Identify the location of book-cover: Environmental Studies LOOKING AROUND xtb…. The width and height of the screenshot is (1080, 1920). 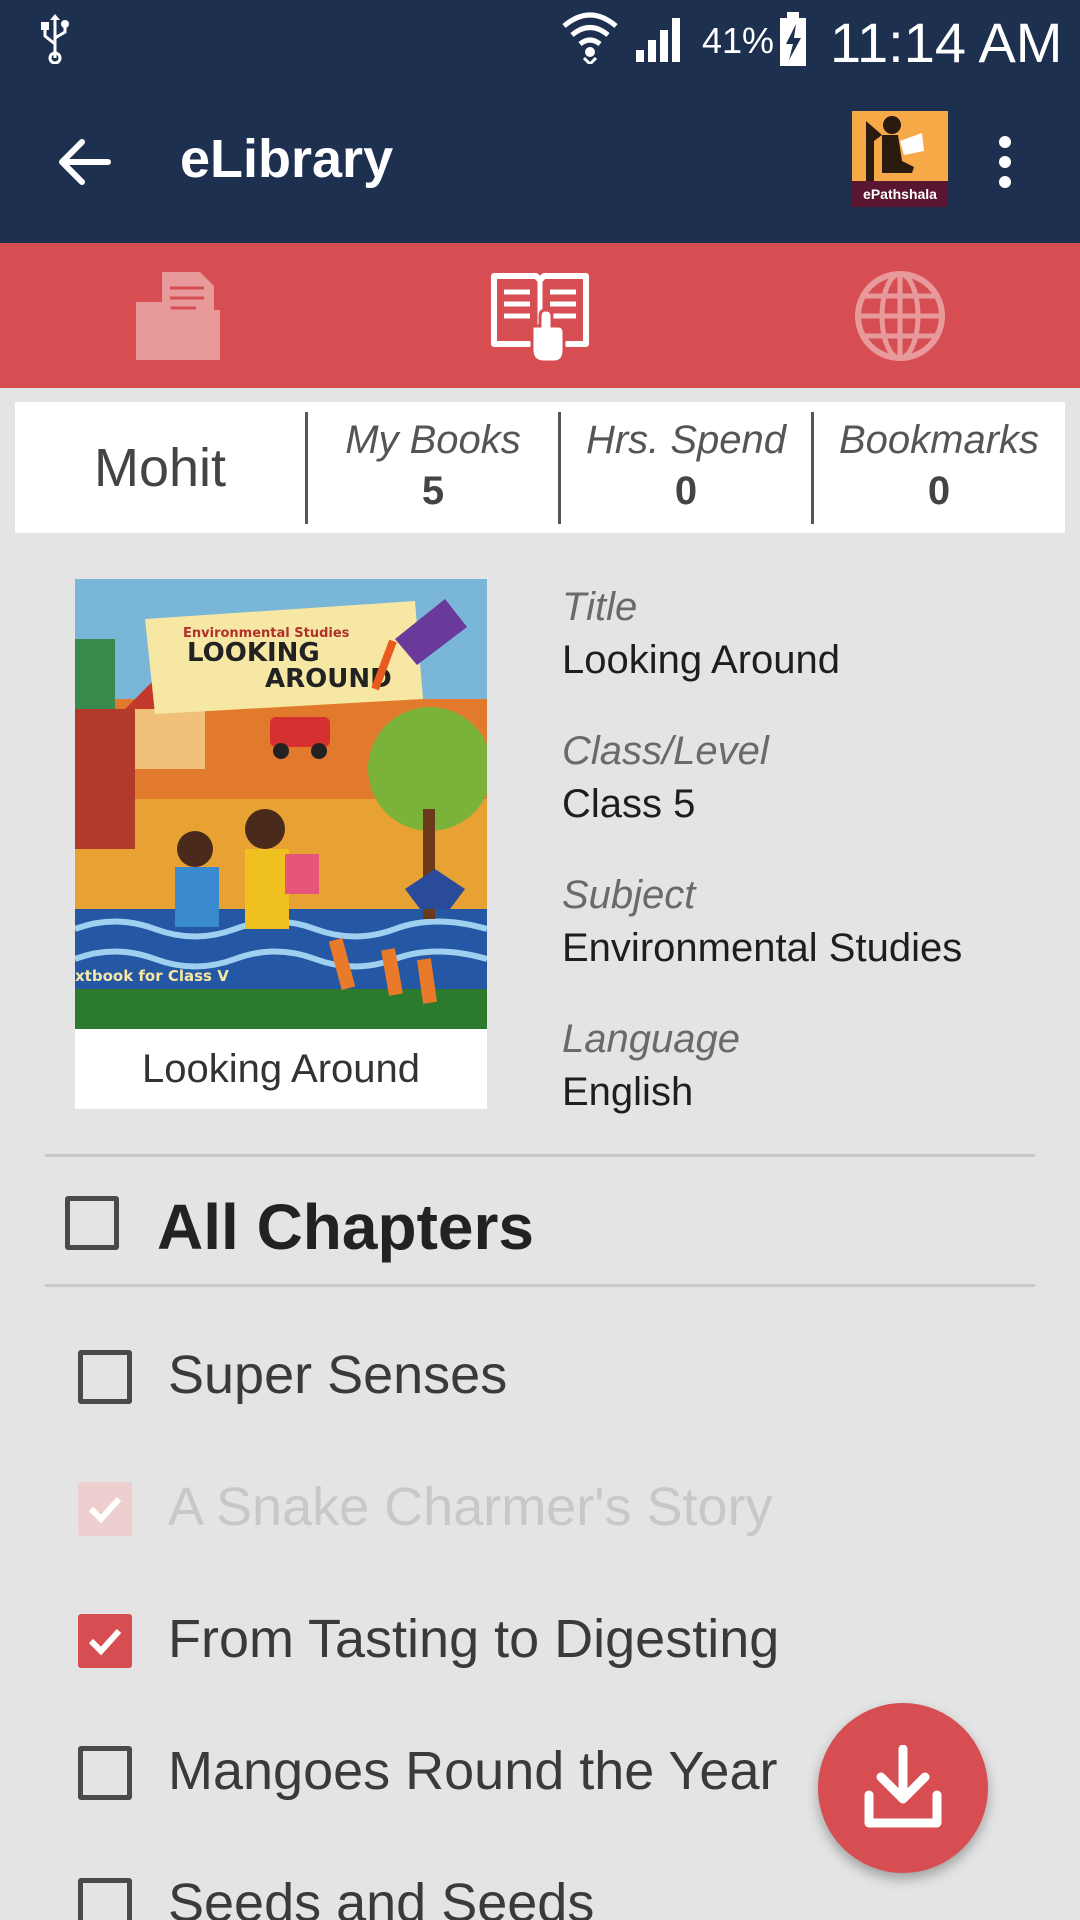
(281, 844).